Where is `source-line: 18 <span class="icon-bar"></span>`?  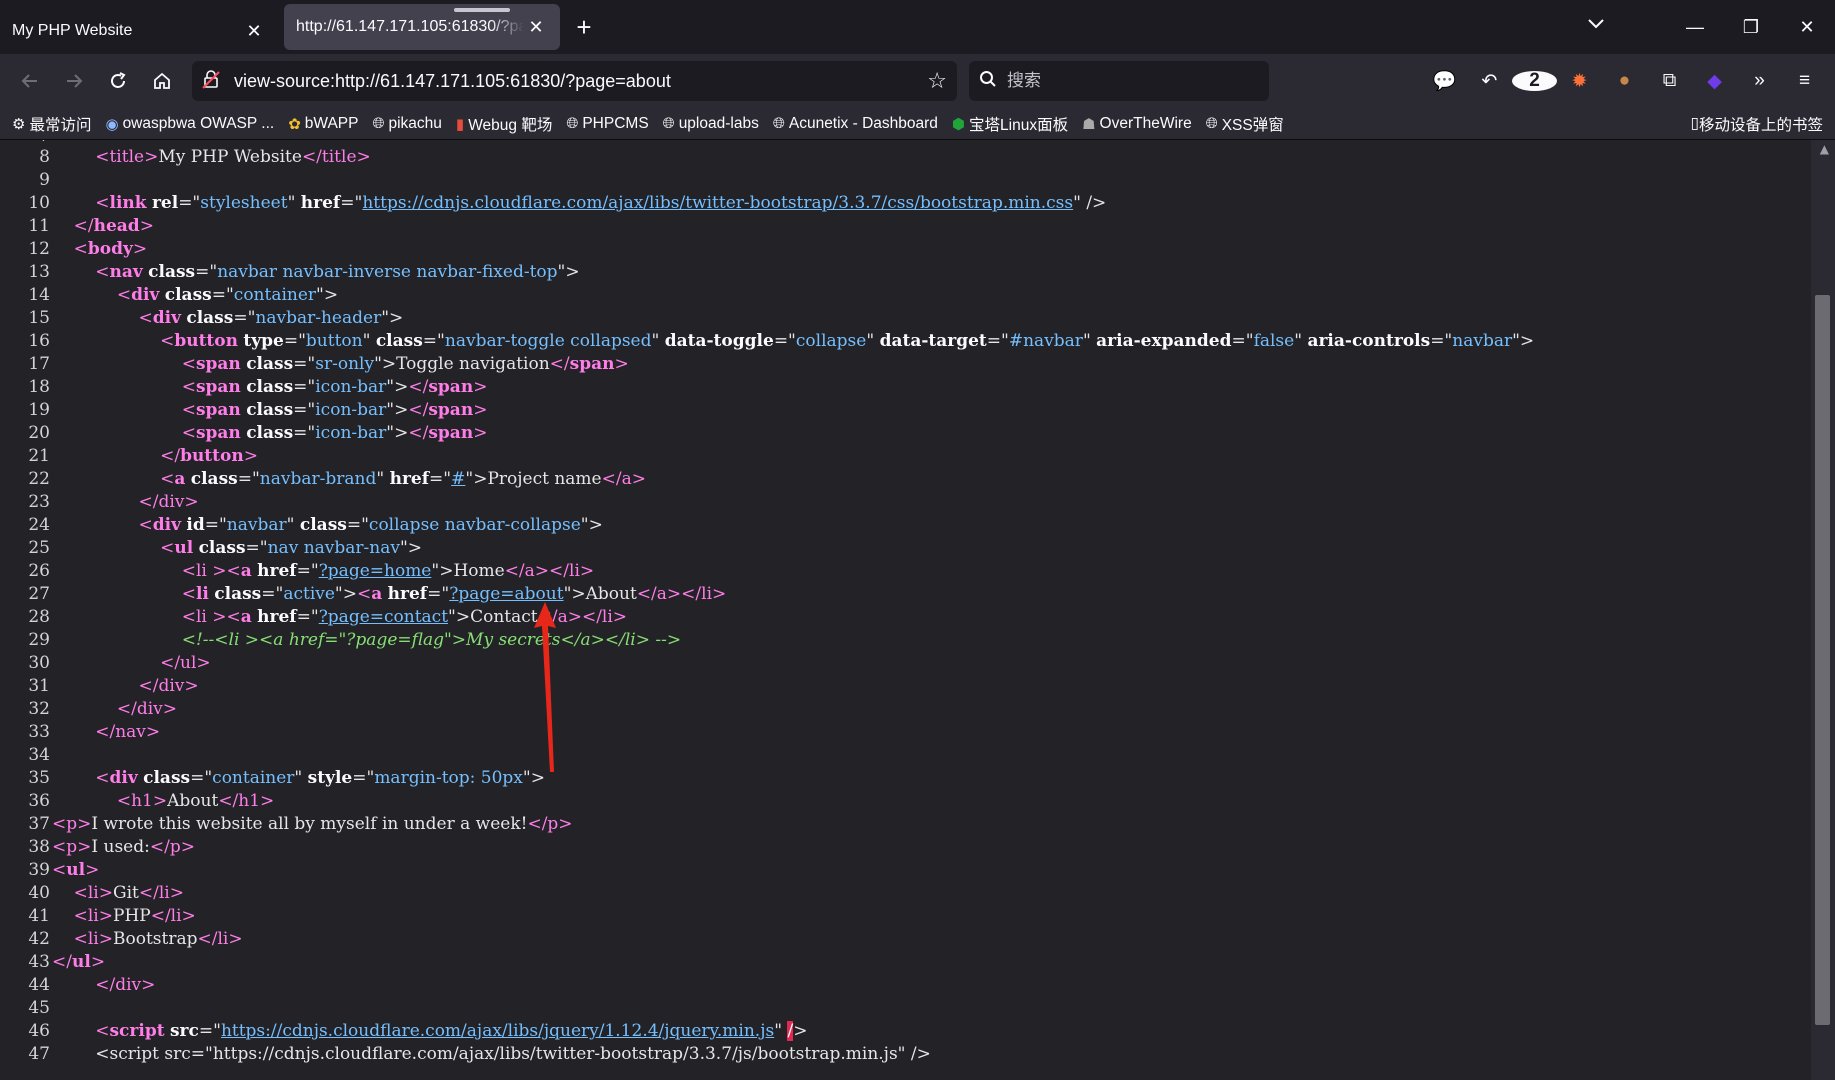 source-line: 18 <span class="icon-bar"></span> is located at coordinates (917, 387).